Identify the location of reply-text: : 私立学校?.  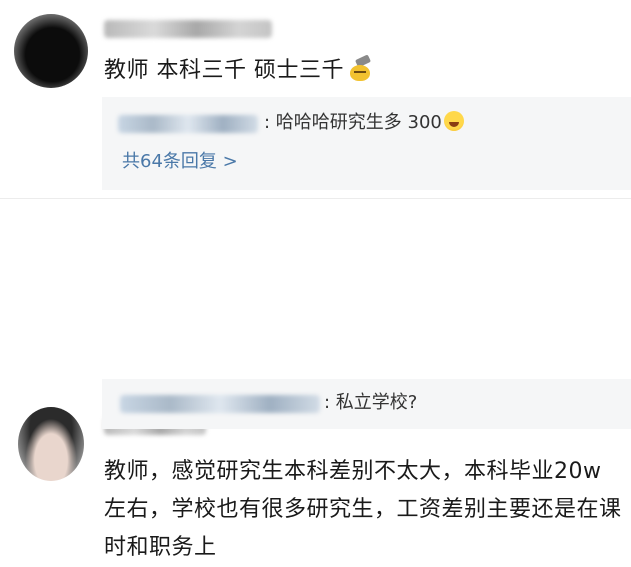
(371, 402).